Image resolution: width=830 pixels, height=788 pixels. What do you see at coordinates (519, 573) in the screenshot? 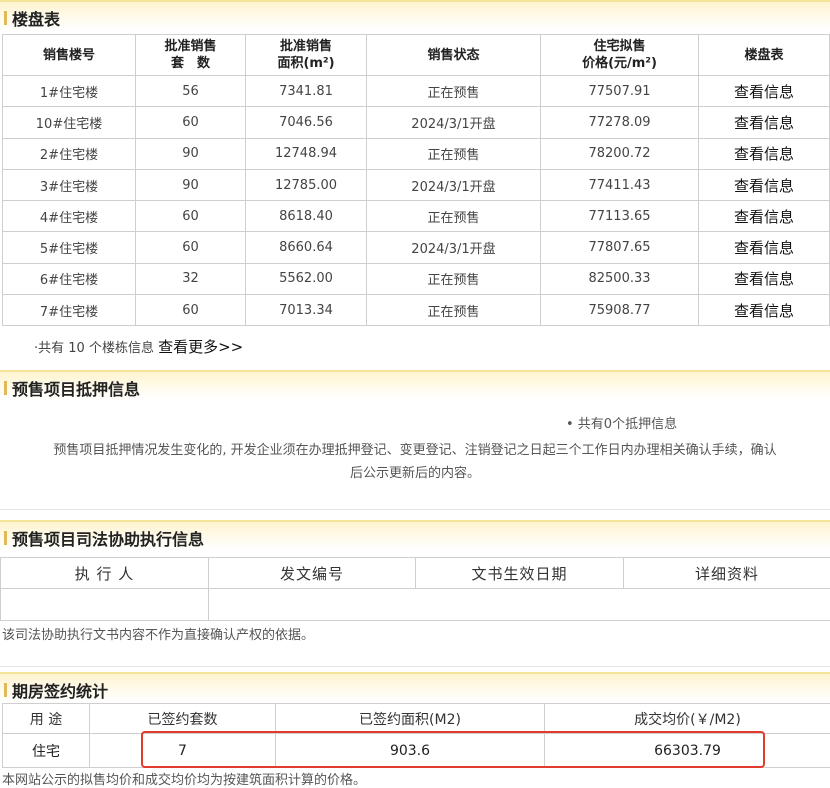
I see `column-header: 文书生效日期` at bounding box center [519, 573].